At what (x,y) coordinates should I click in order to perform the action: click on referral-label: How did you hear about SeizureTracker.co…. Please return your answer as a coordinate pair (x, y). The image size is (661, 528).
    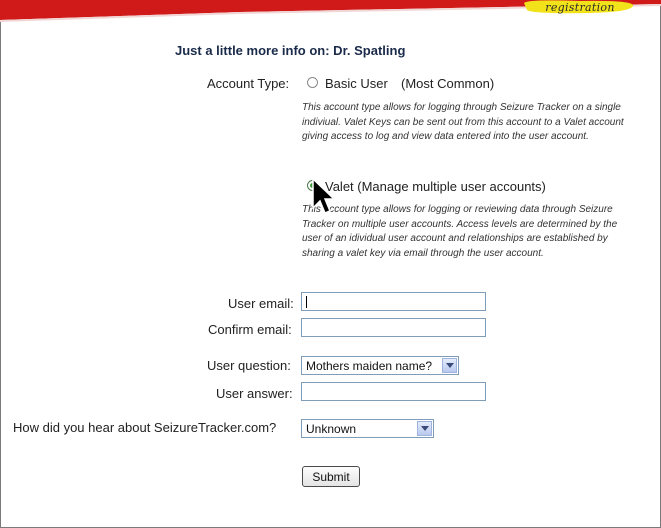
    Looking at the image, I should click on (145, 427).